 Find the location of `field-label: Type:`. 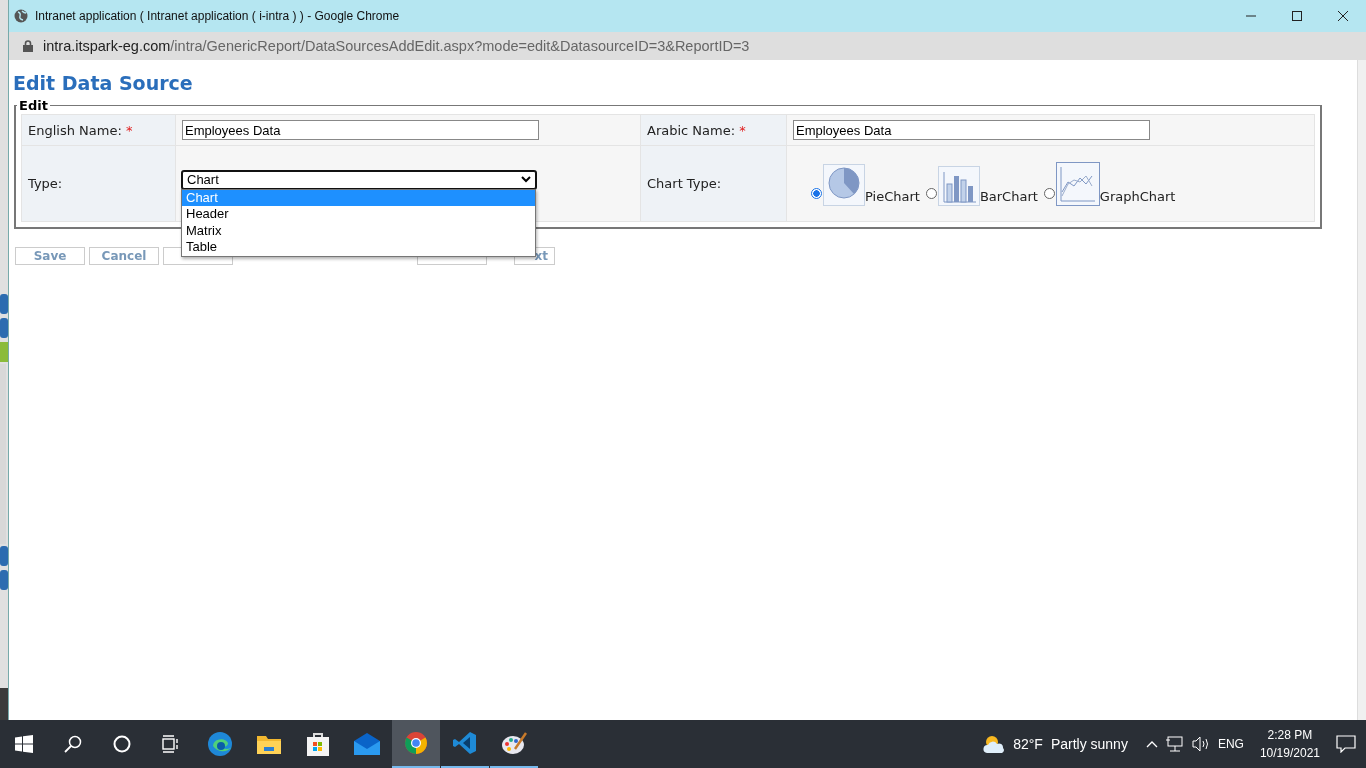

field-label: Type: is located at coordinates (45, 183).